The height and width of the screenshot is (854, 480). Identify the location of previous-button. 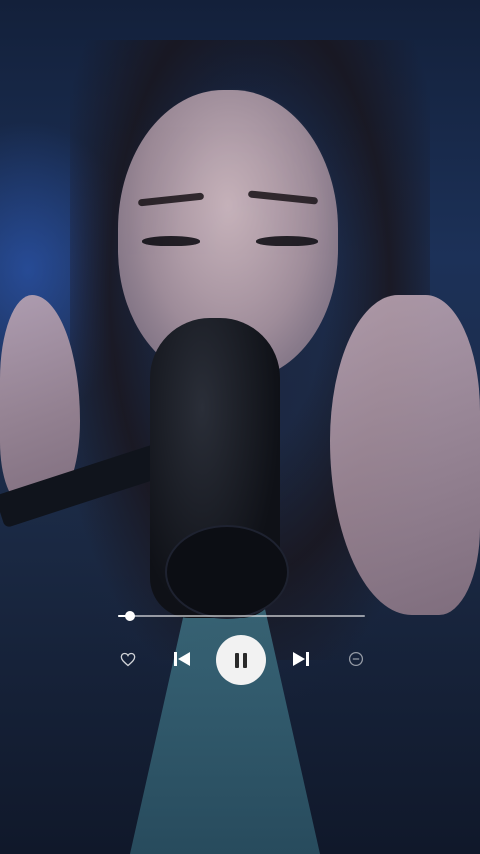
(182, 659).